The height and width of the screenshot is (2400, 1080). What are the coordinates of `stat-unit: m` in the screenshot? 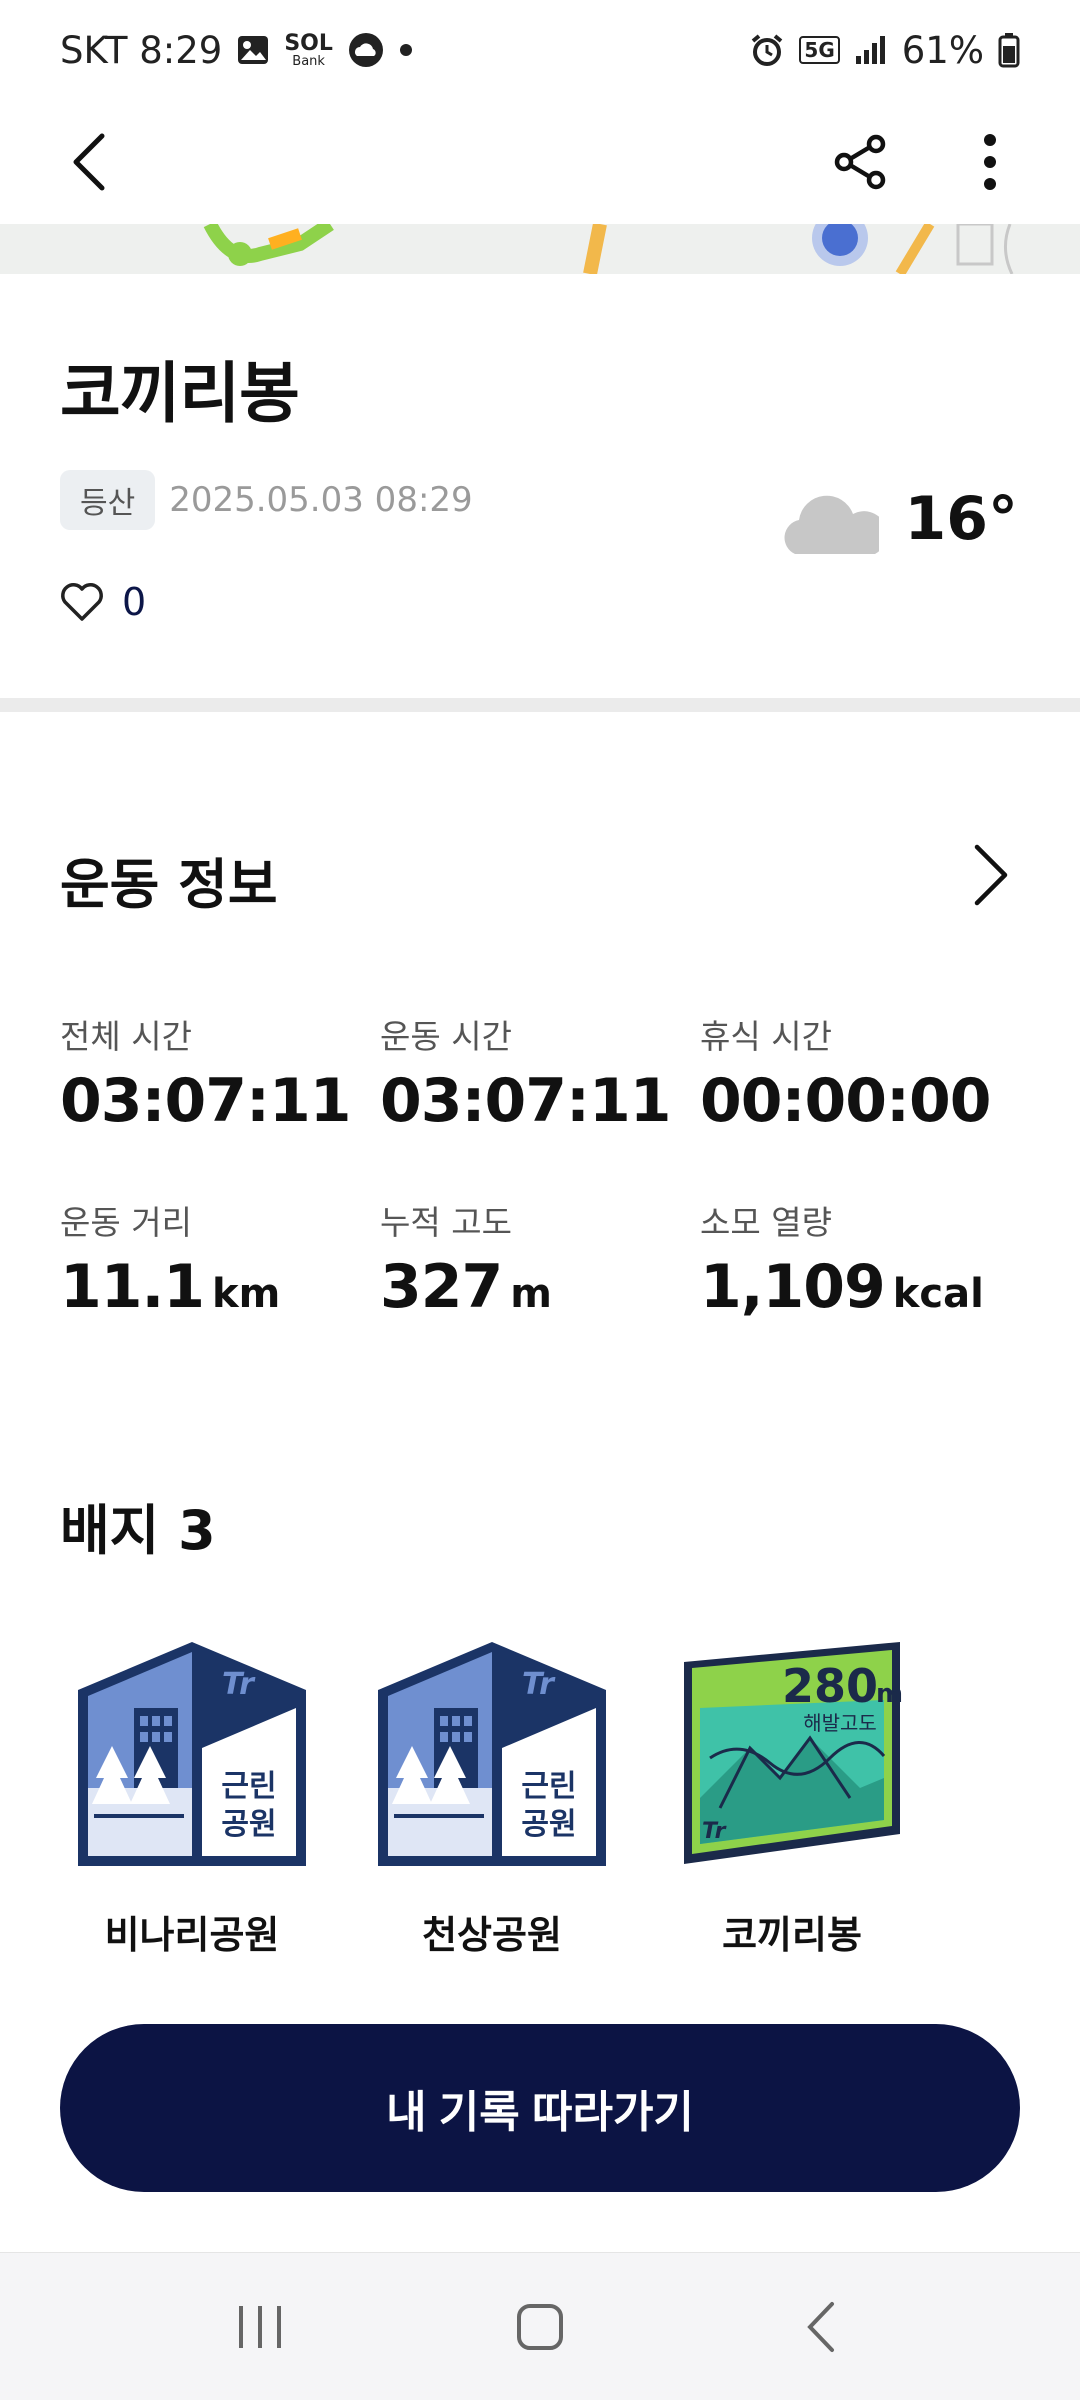 It's located at (531, 1294).